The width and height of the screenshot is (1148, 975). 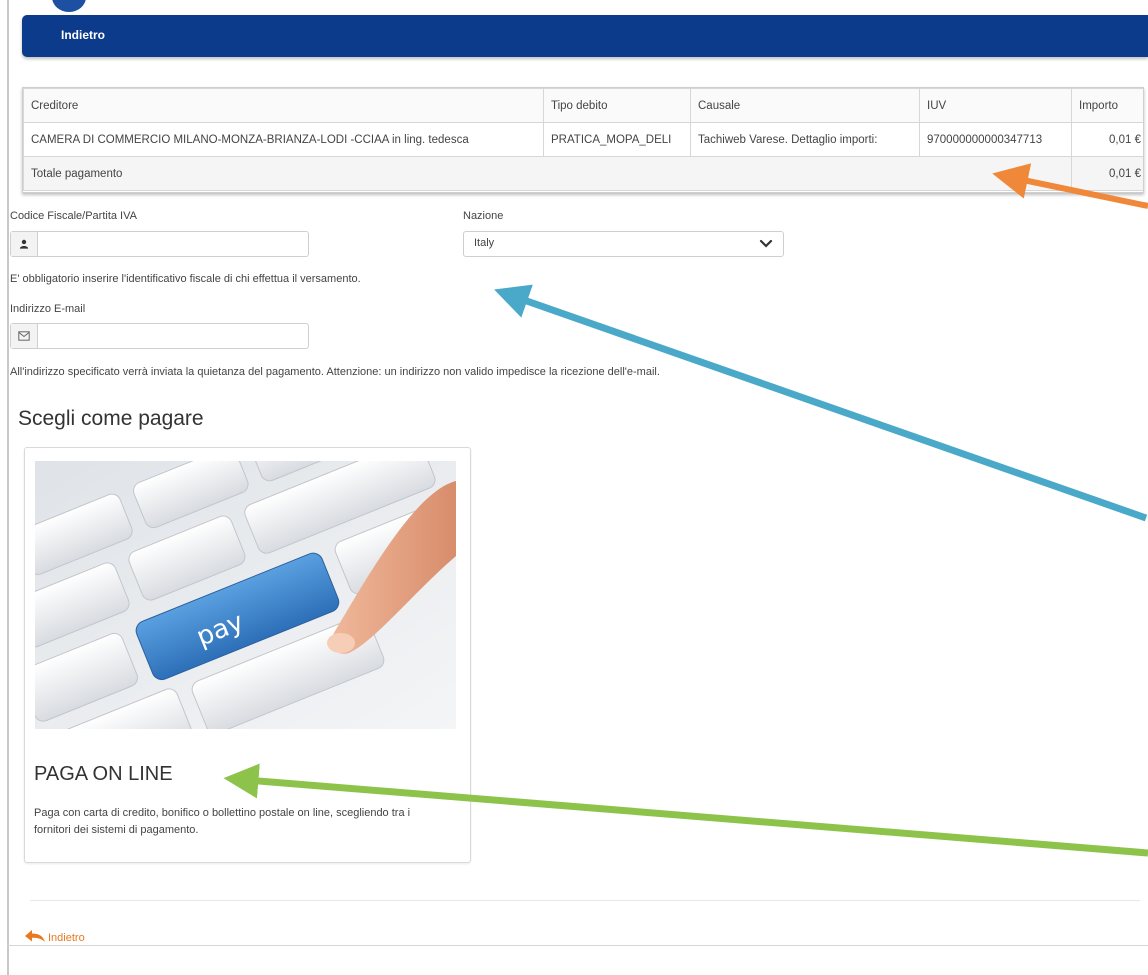 I want to click on cf-field, so click(x=159, y=244).